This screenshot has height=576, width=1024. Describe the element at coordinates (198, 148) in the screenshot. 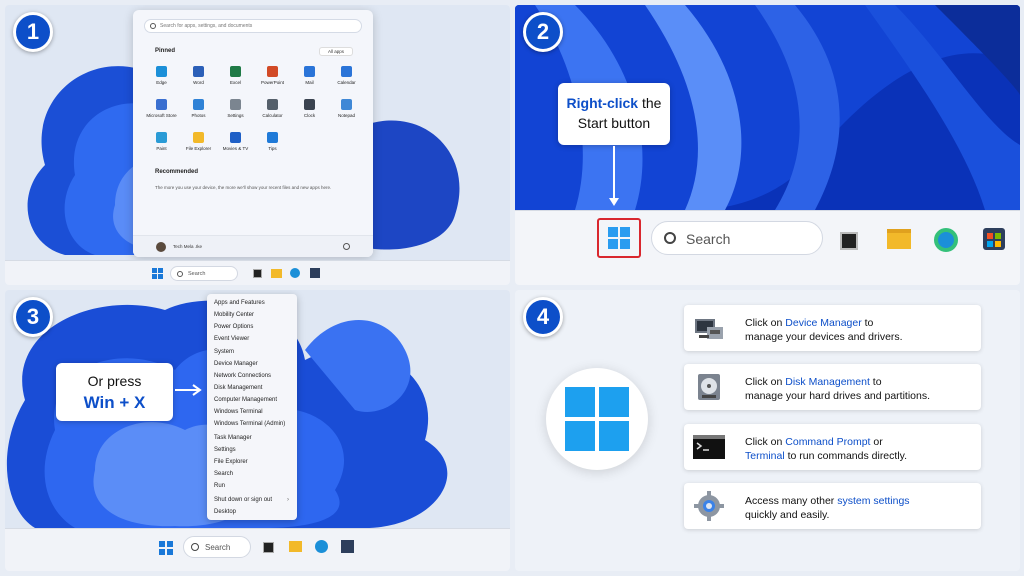

I see `app-label: File Explorer` at that location.